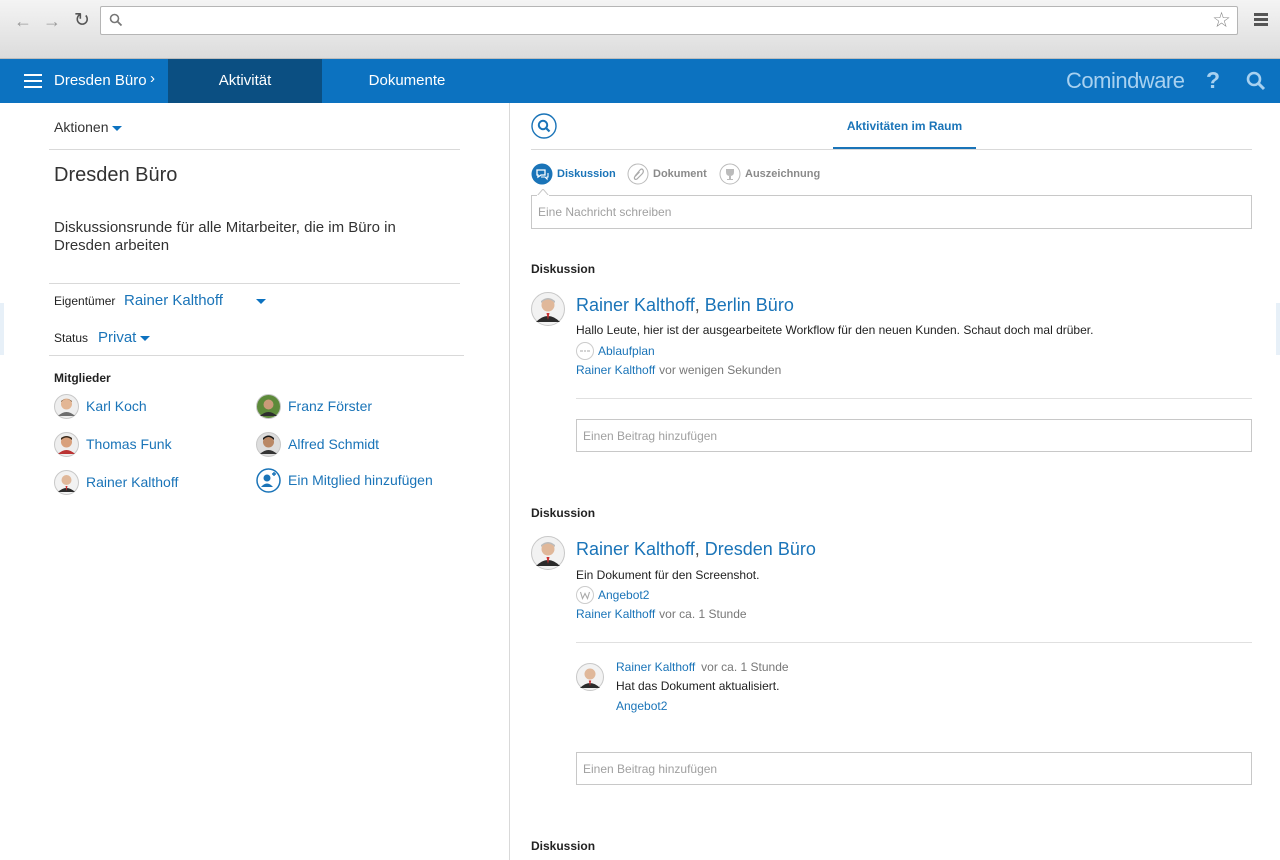  I want to click on member-name: Karl Koch, so click(116, 406).